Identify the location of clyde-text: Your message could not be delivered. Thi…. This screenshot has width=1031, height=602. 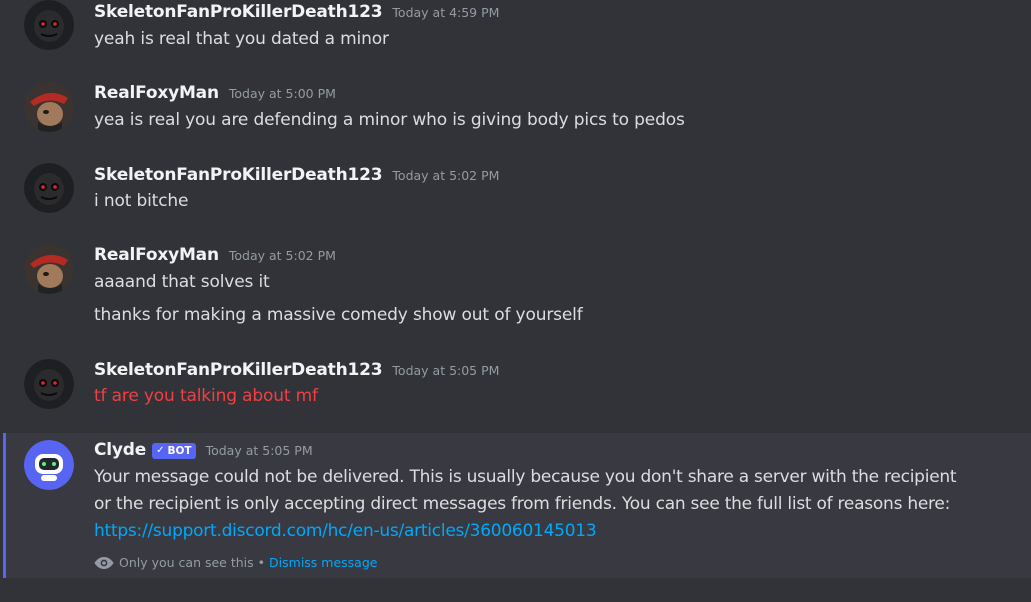
(525, 477).